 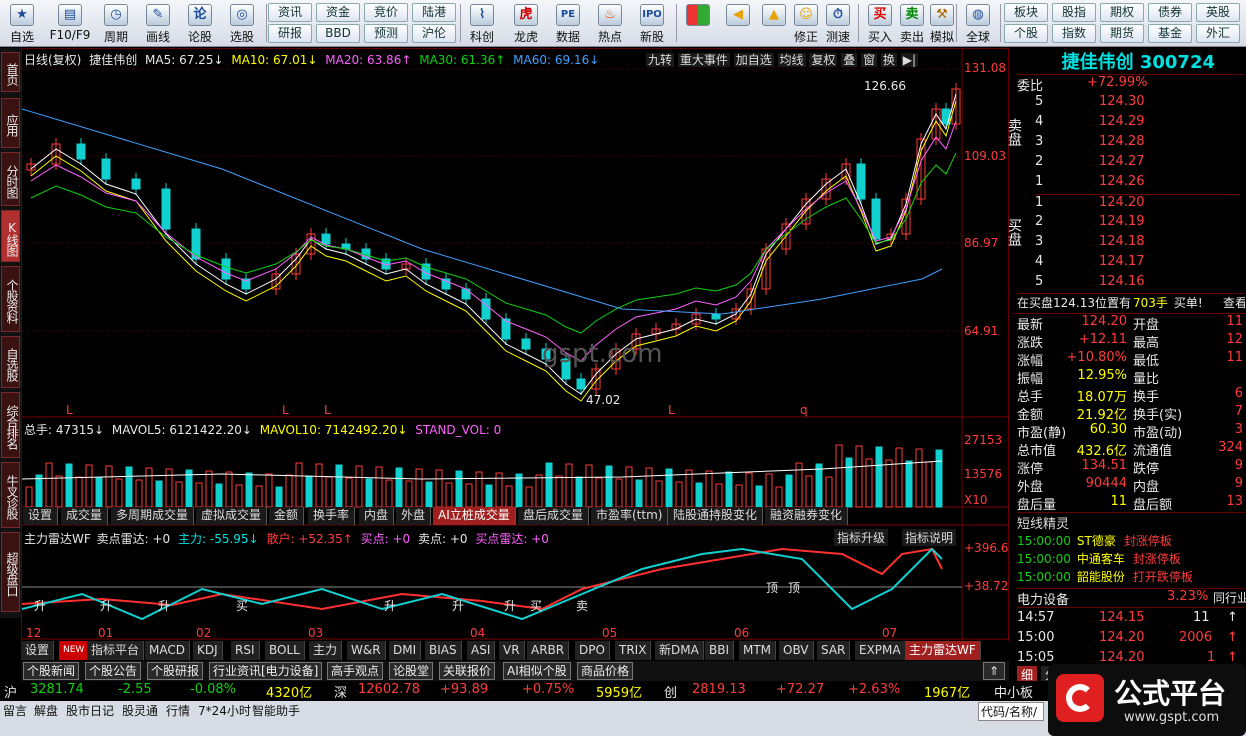 I want to click on toolbar-draw-button: ✎ 画线, so click(x=158, y=23).